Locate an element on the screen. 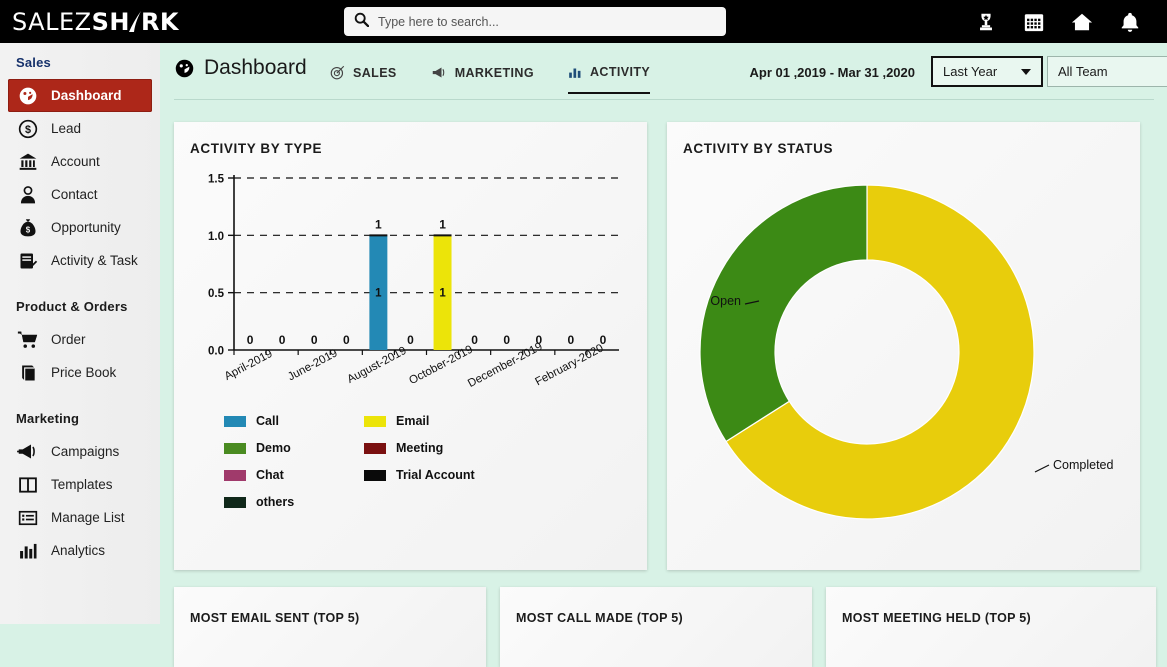  svg-text: 1 is located at coordinates (442, 224).